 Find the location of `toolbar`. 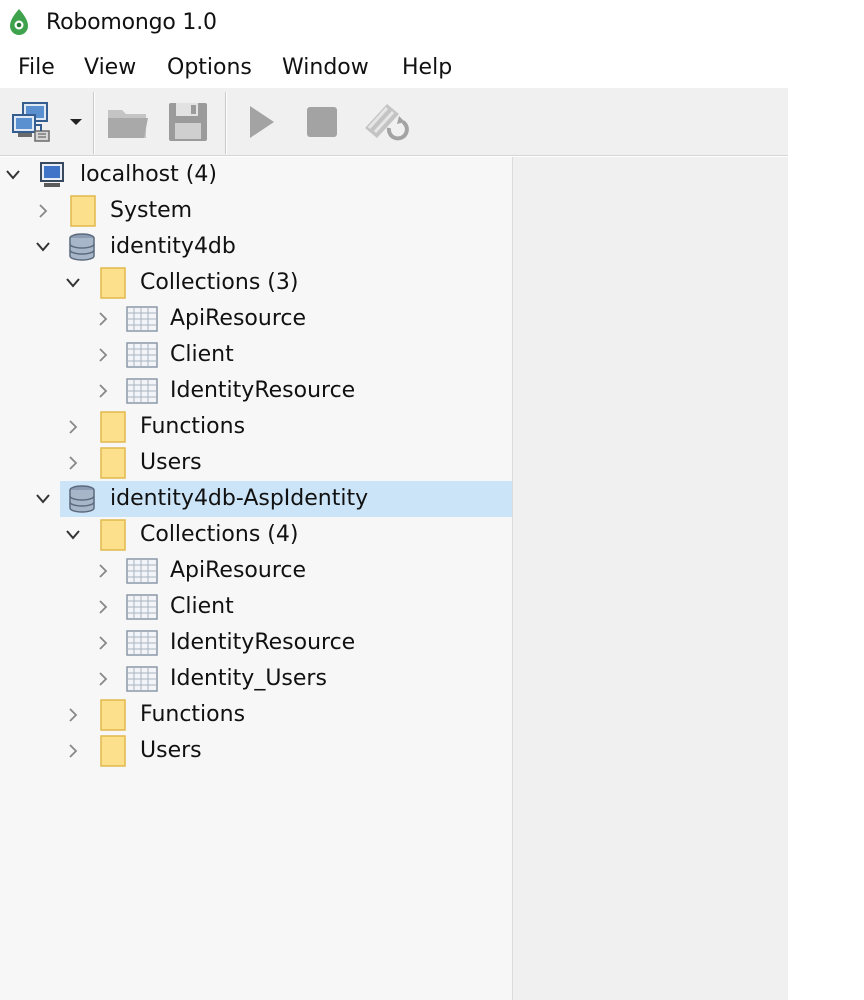

toolbar is located at coordinates (394, 122).